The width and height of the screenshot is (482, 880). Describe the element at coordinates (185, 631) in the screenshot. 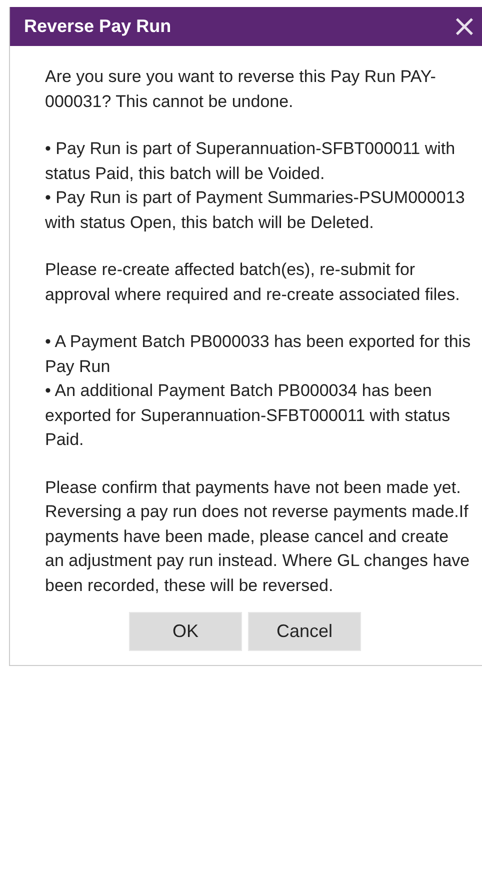

I see `ok-button: OK` at that location.